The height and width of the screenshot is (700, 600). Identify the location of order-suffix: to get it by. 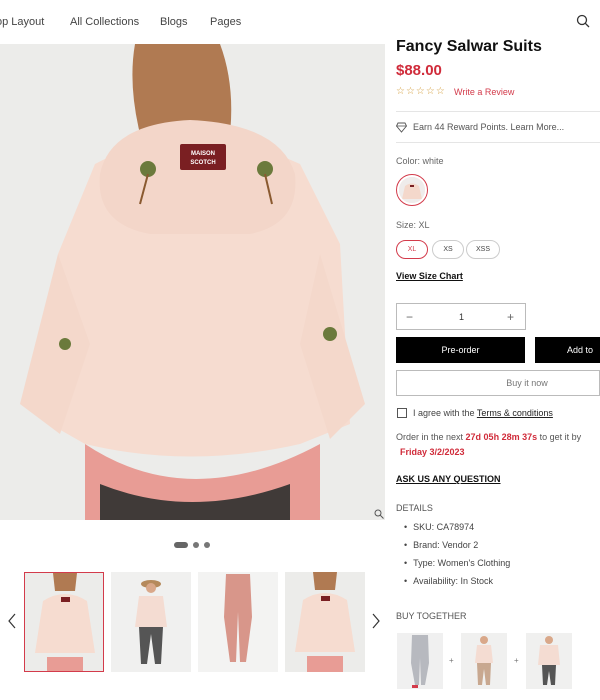
(559, 437).